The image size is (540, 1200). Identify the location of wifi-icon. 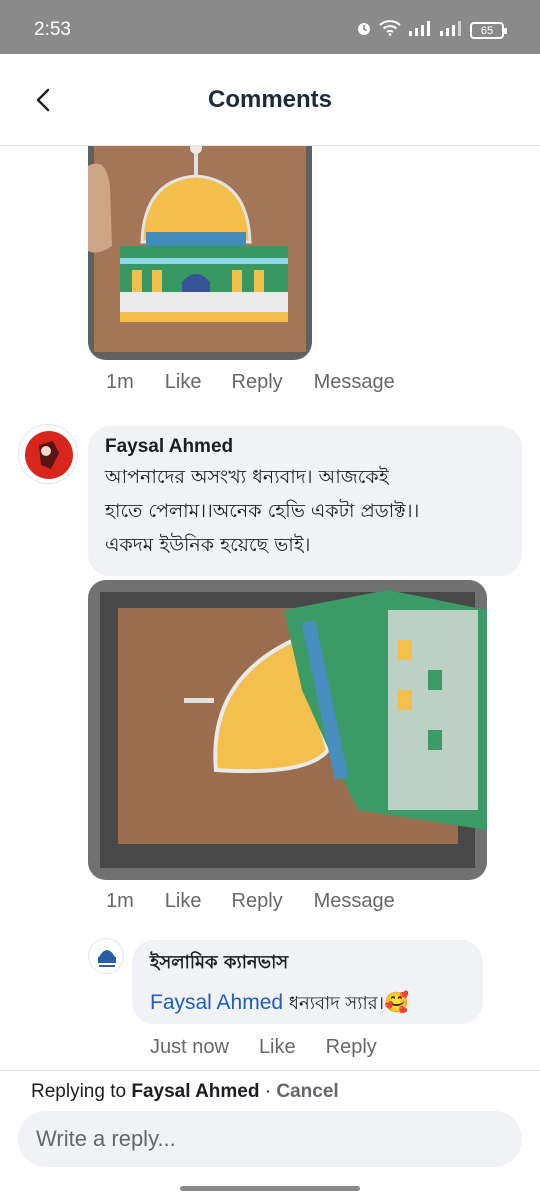
(390, 30).